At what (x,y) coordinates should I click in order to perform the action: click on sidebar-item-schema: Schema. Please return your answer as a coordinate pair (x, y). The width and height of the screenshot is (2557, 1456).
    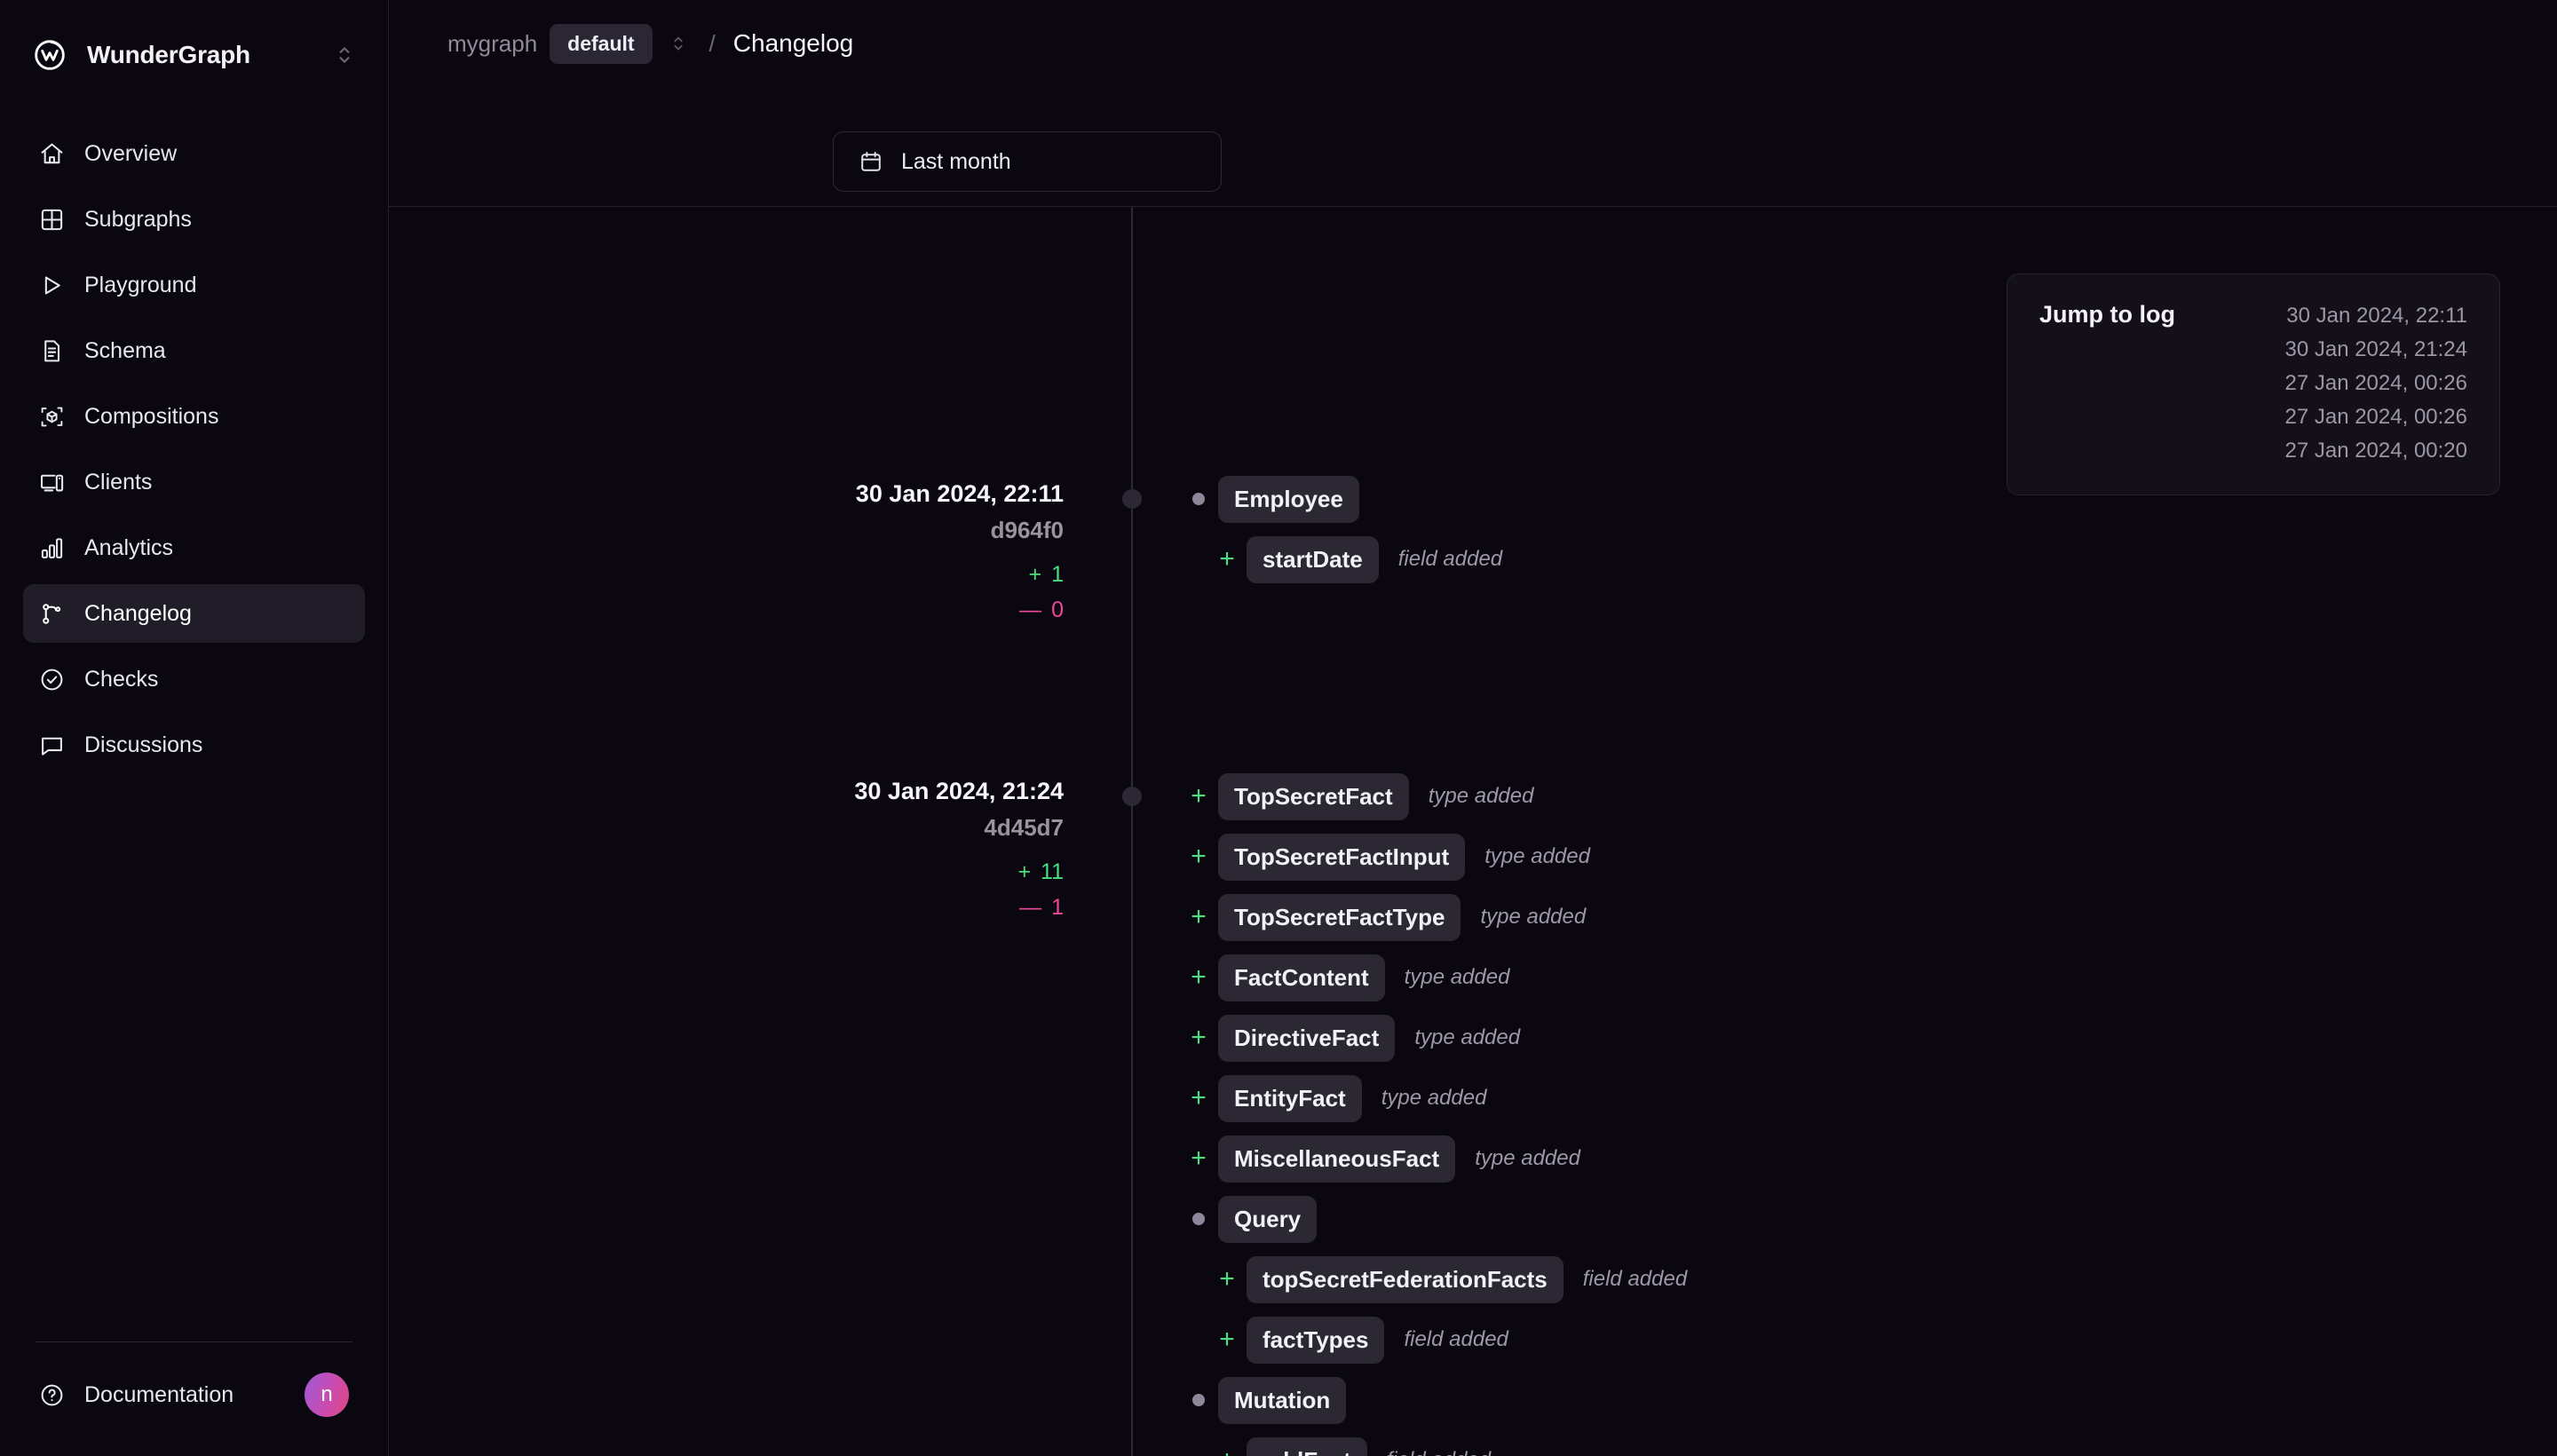
    Looking at the image, I should click on (194, 350).